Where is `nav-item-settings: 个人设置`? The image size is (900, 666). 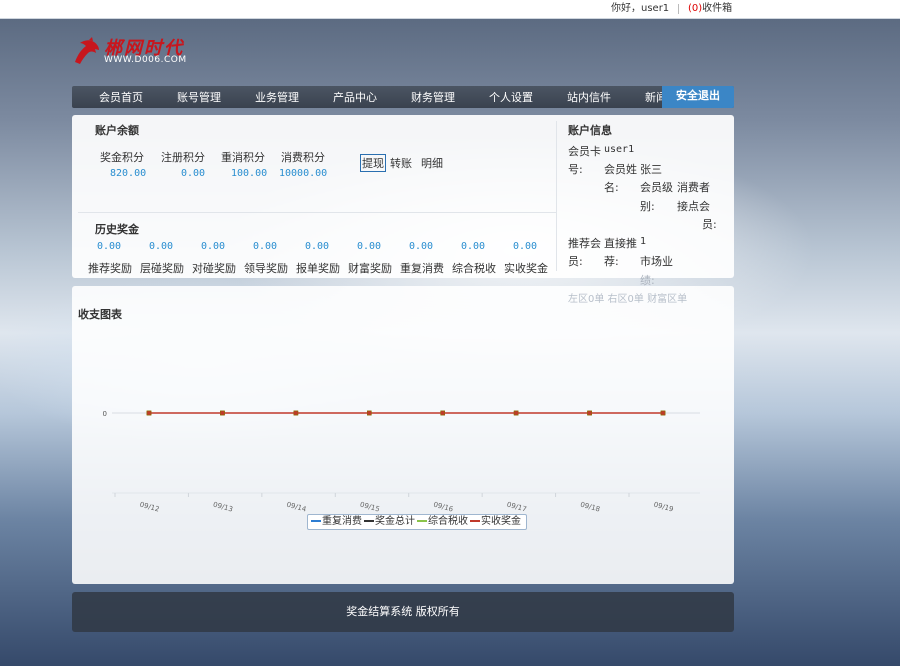
nav-item-settings: 个人设置 is located at coordinates (511, 97).